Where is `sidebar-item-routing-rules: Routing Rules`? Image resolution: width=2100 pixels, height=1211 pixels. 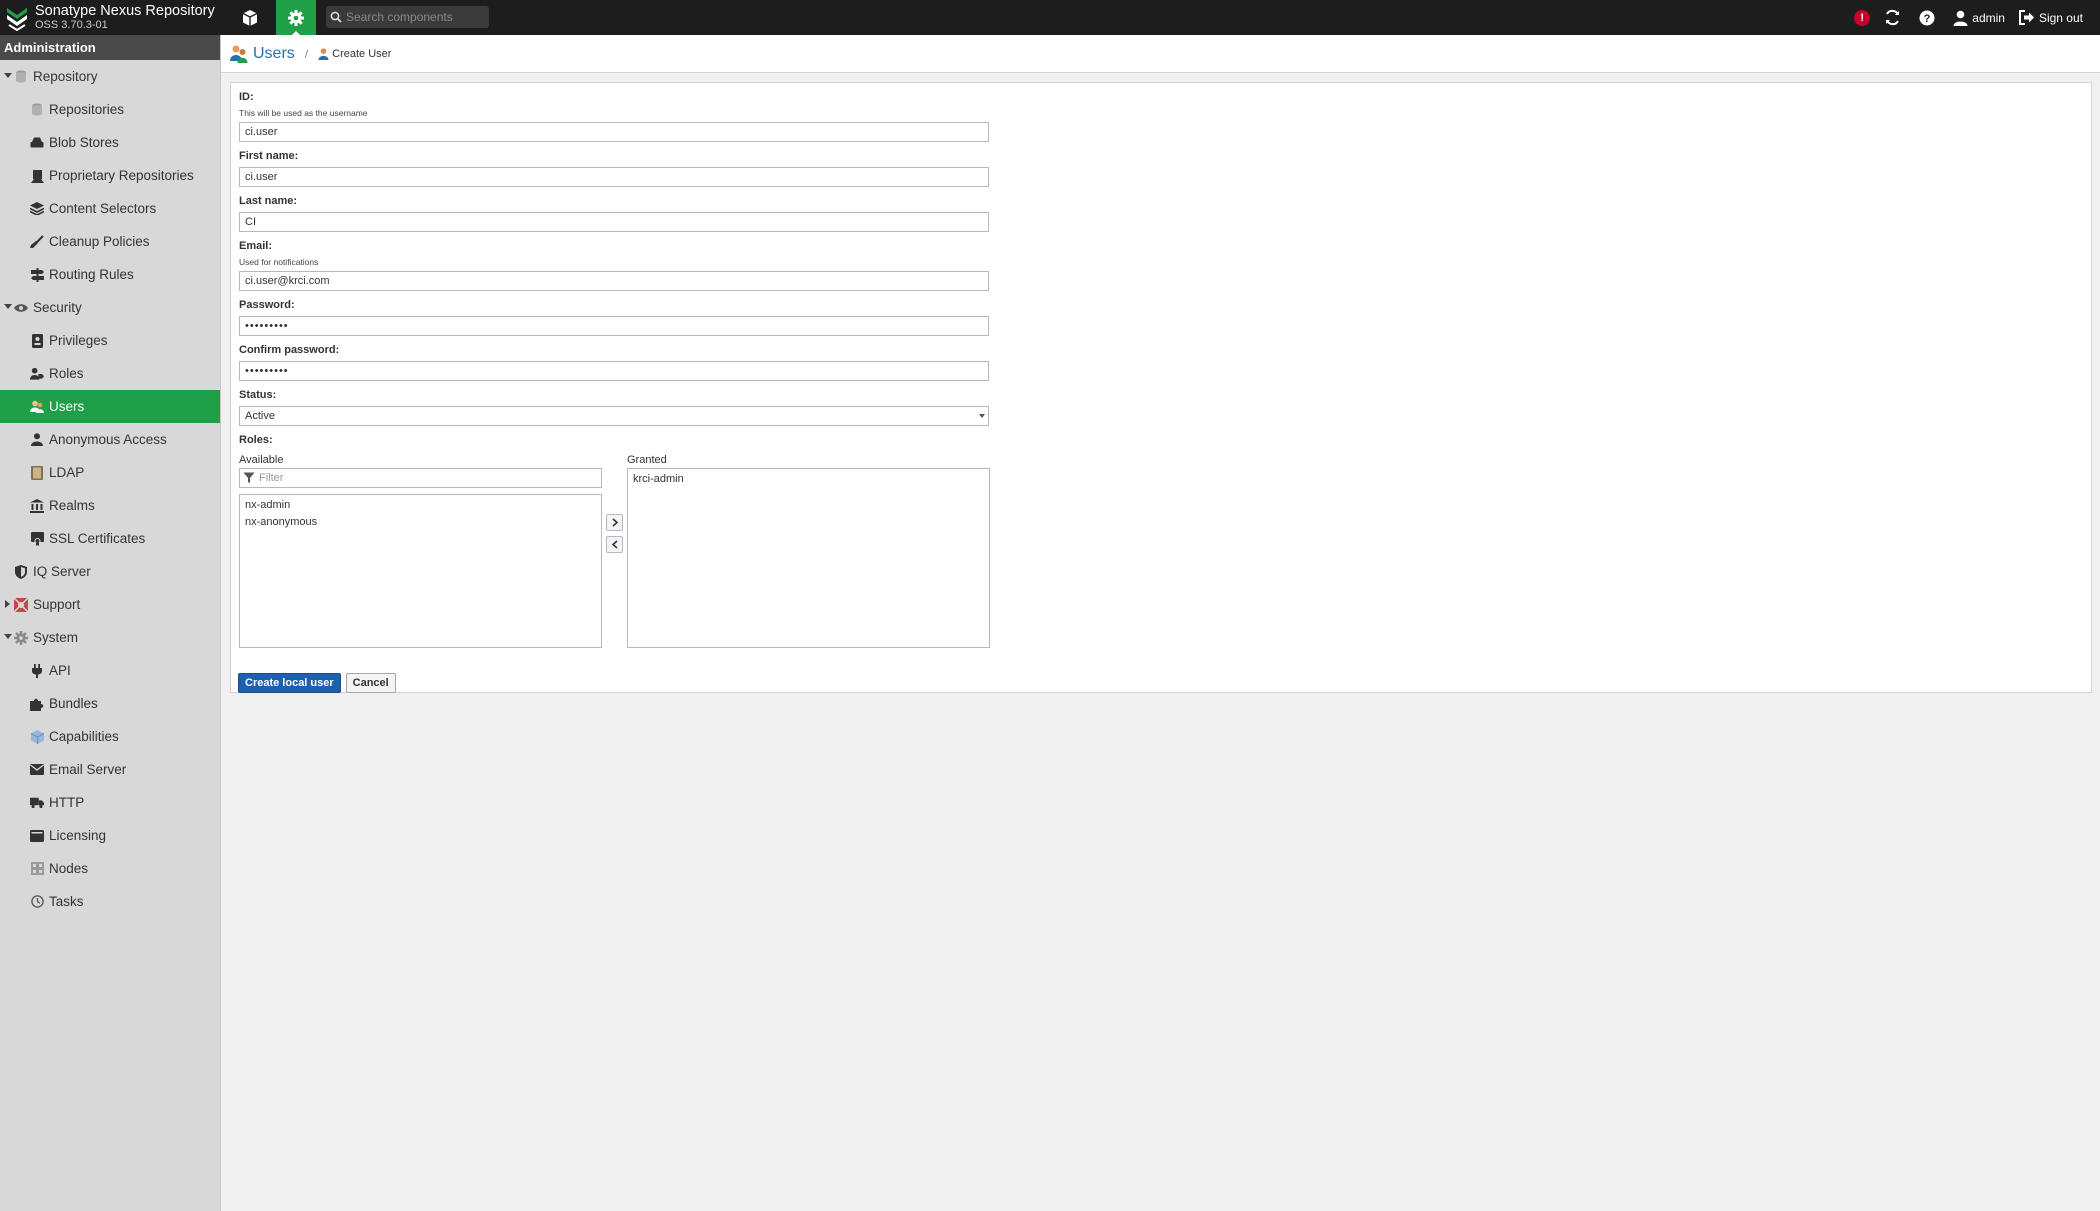 sidebar-item-routing-rules: Routing Rules is located at coordinates (110, 274).